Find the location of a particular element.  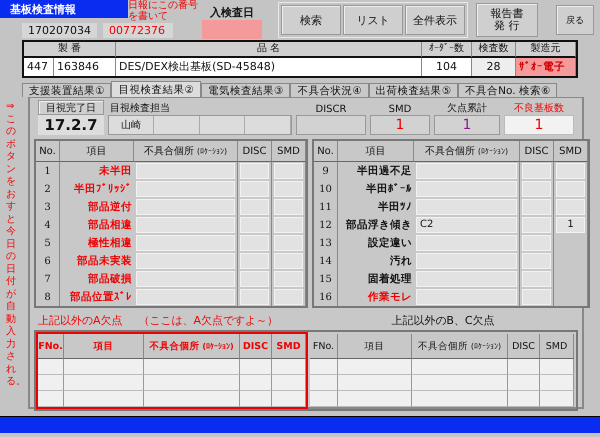

column-header: ｵｰﾀﾞｰ数 is located at coordinates (447, 50).